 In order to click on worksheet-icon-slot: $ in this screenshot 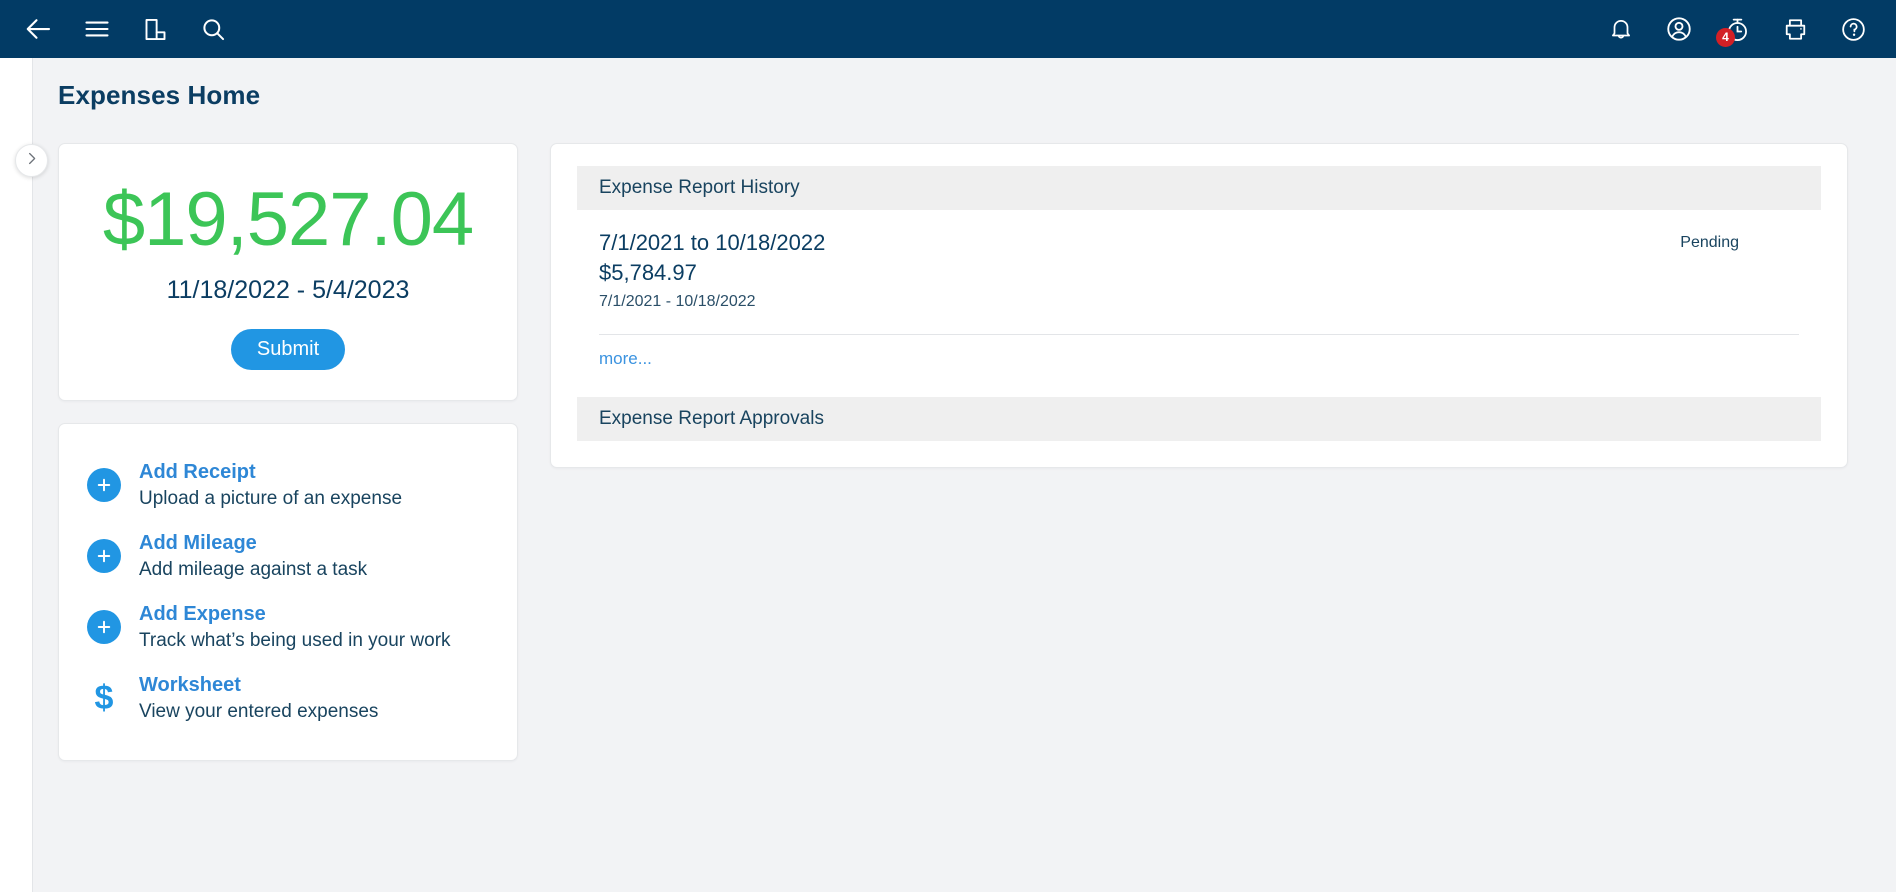, I will do `click(104, 698)`.